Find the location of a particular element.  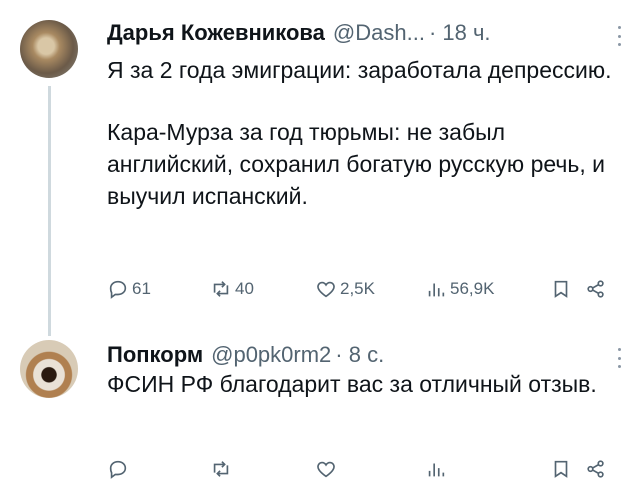

retweet-button: 40 is located at coordinates (232, 289).